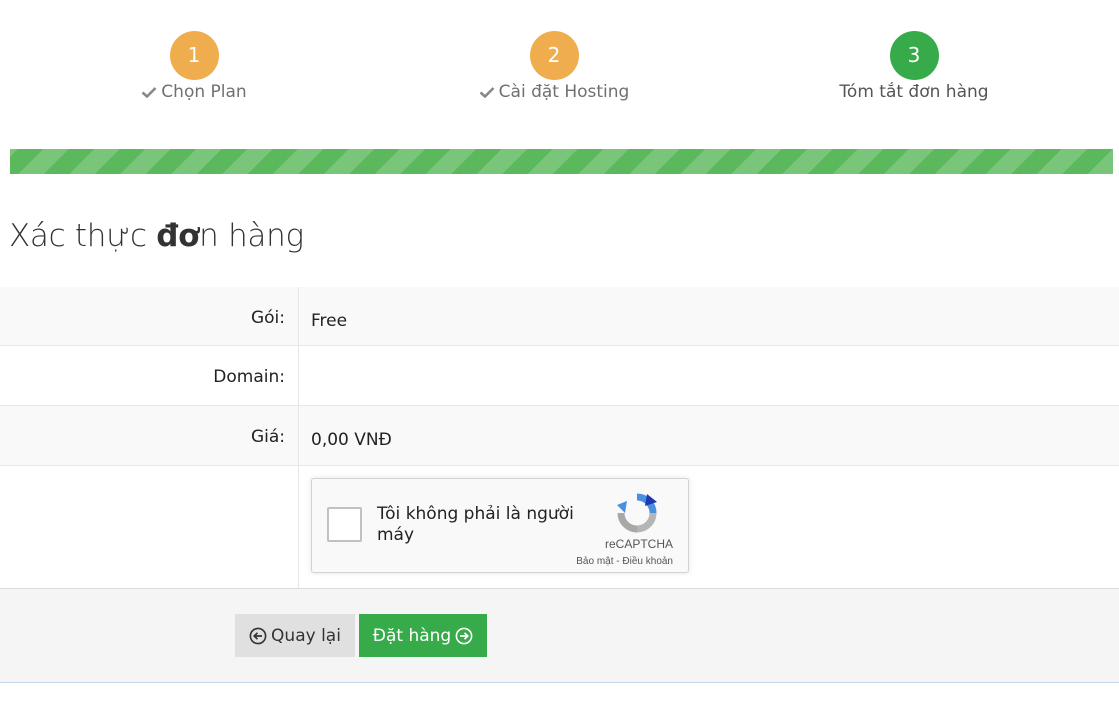  Describe the element at coordinates (149, 435) in the screenshot. I see `price-label: Giá:` at that location.